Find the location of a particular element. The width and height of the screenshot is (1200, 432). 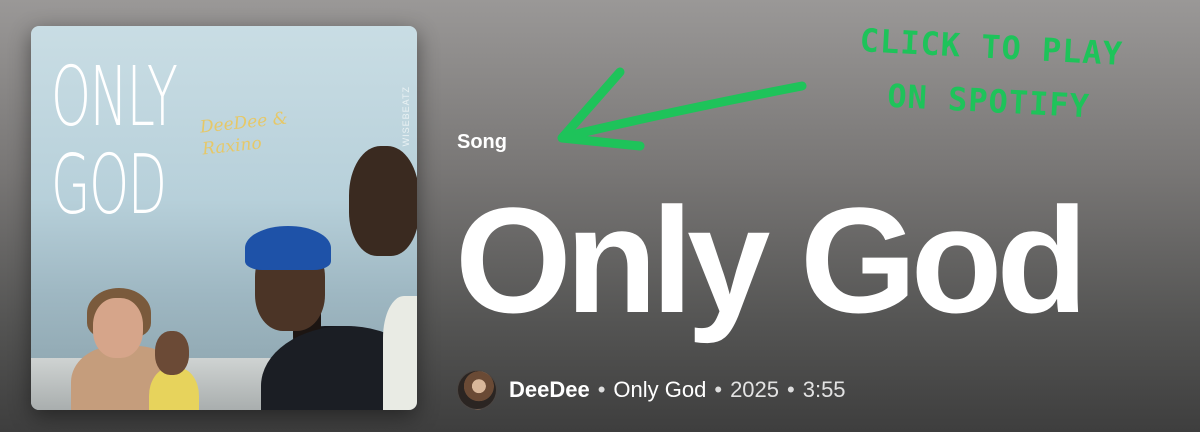

cover-title-line: GOD is located at coordinates (109, 185).